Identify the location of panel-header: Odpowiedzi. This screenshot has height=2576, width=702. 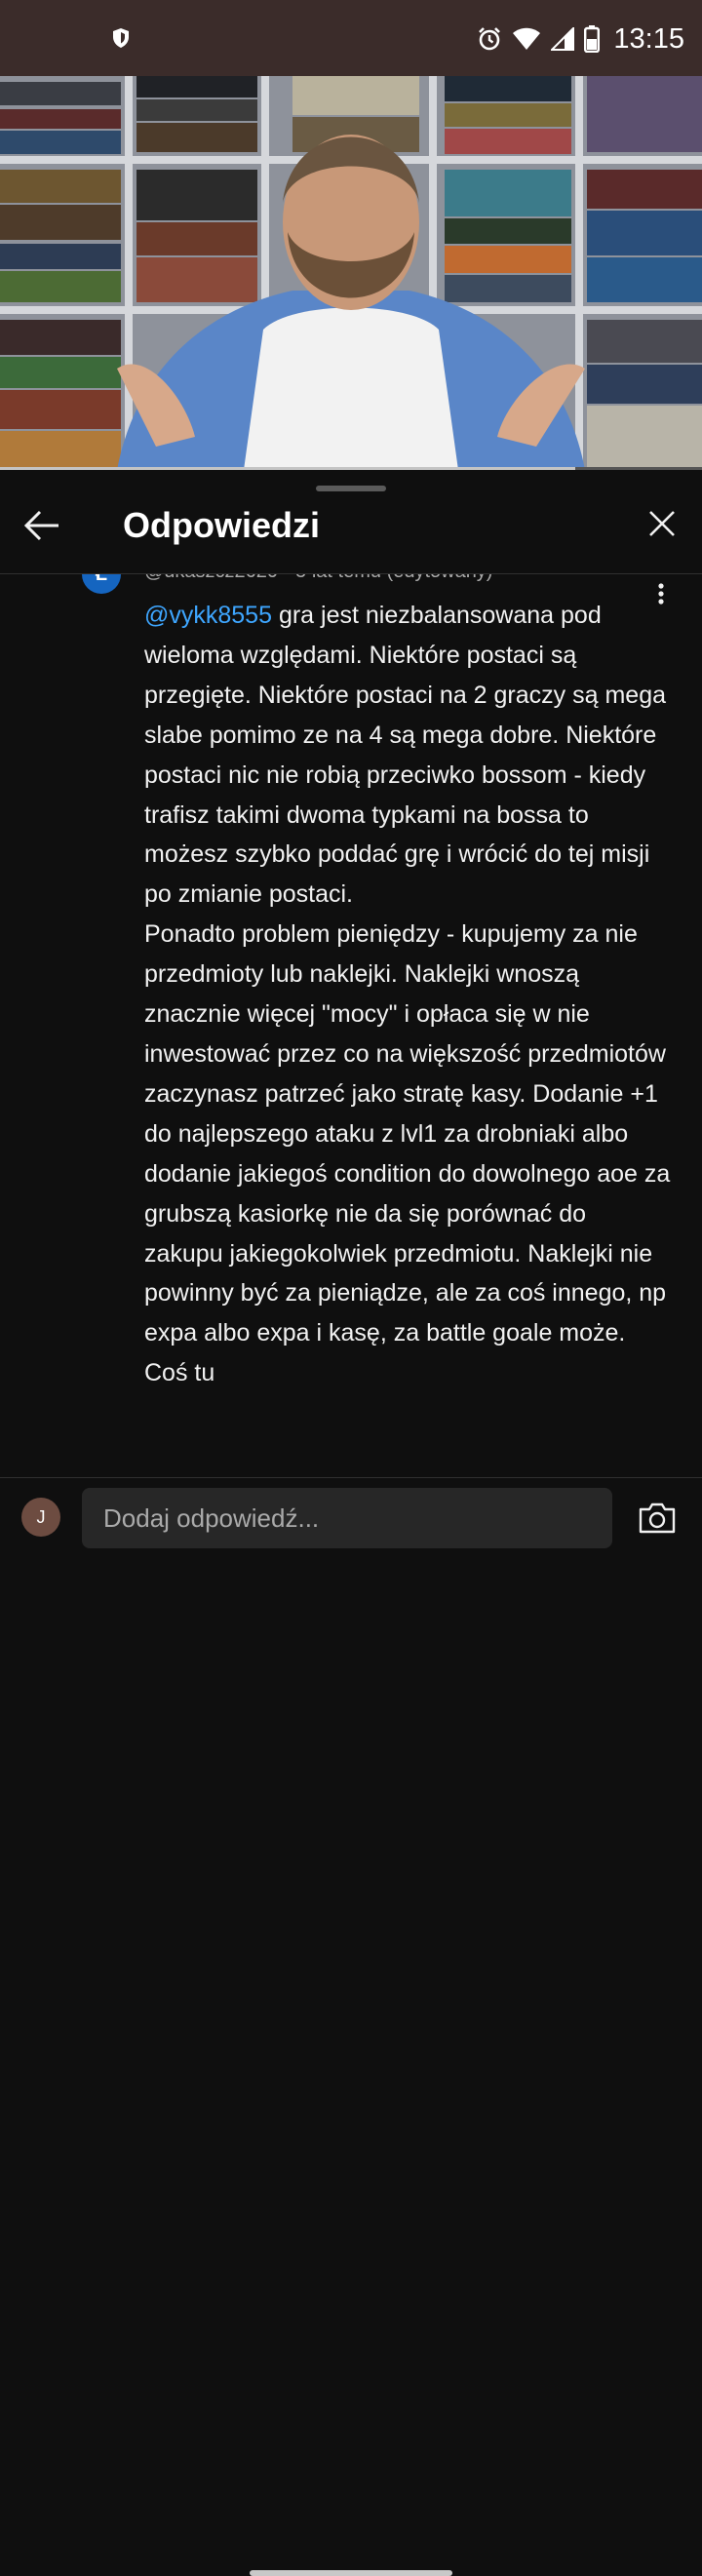
(351, 526).